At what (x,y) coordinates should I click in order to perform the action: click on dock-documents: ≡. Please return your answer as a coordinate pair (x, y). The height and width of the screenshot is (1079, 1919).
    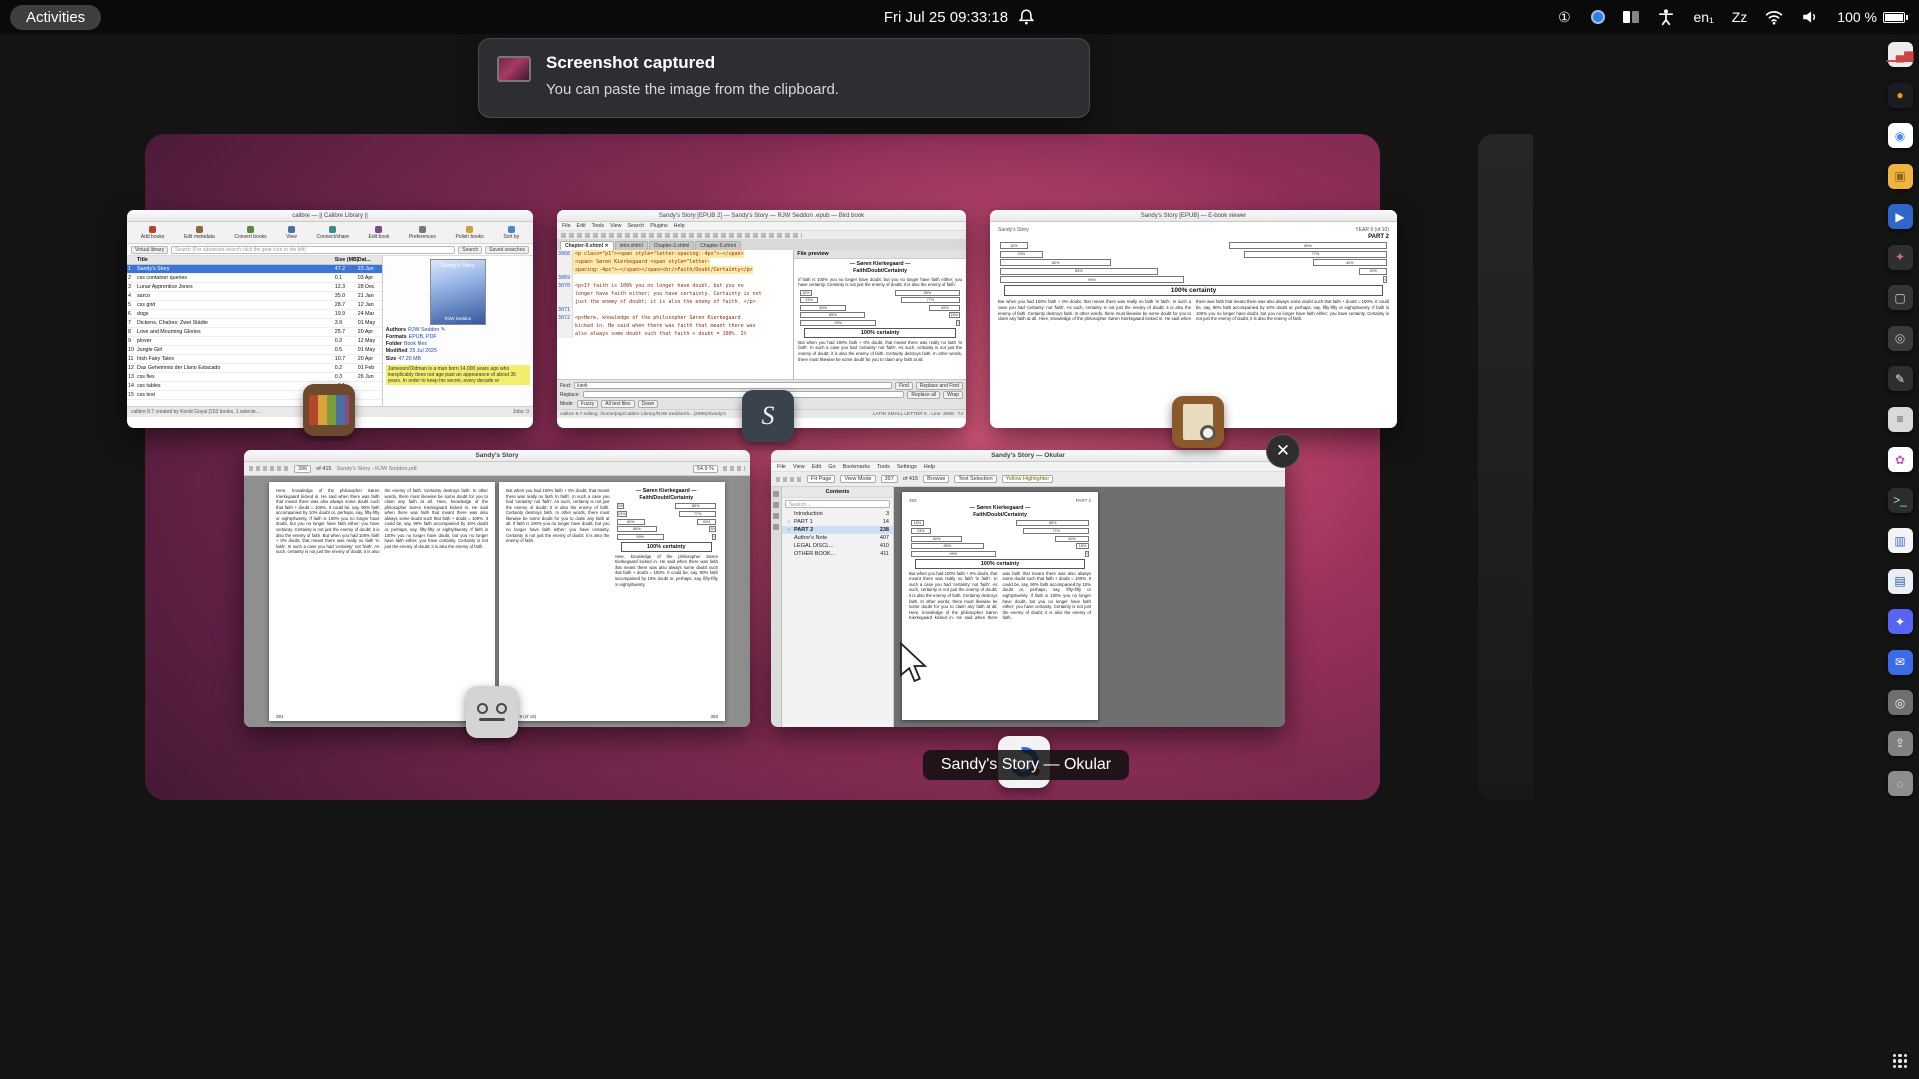
    Looking at the image, I should click on (1900, 419).